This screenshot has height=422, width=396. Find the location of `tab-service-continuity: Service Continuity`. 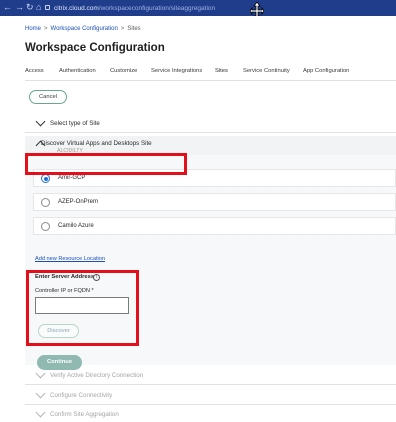

tab-service-continuity: Service Continuity is located at coordinates (266, 74).